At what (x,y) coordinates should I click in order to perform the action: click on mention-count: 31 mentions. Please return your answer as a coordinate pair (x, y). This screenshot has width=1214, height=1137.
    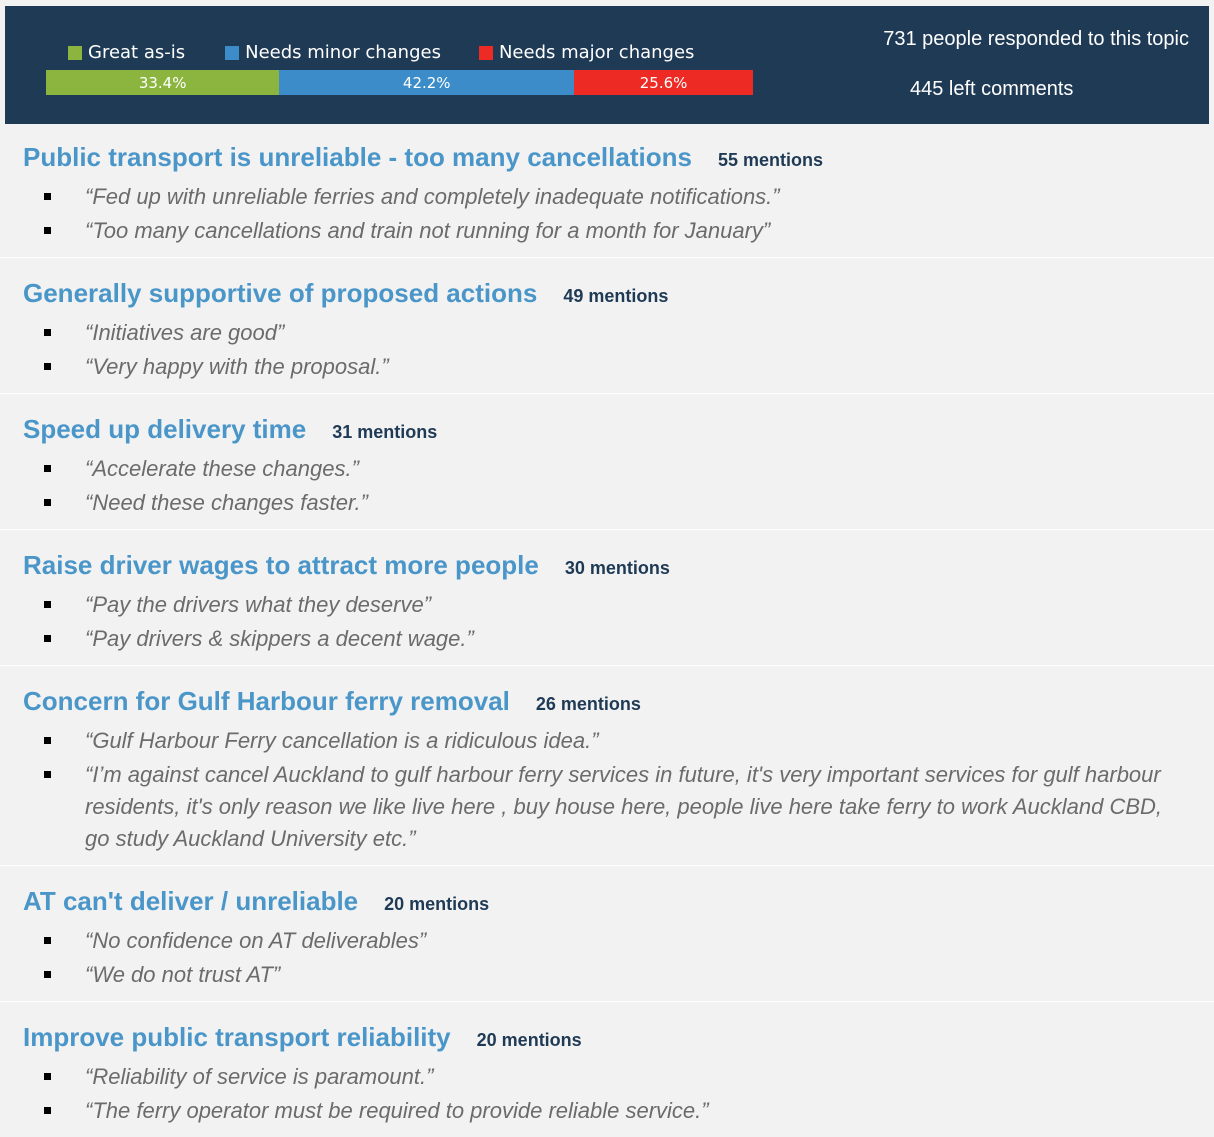
    Looking at the image, I should click on (385, 432).